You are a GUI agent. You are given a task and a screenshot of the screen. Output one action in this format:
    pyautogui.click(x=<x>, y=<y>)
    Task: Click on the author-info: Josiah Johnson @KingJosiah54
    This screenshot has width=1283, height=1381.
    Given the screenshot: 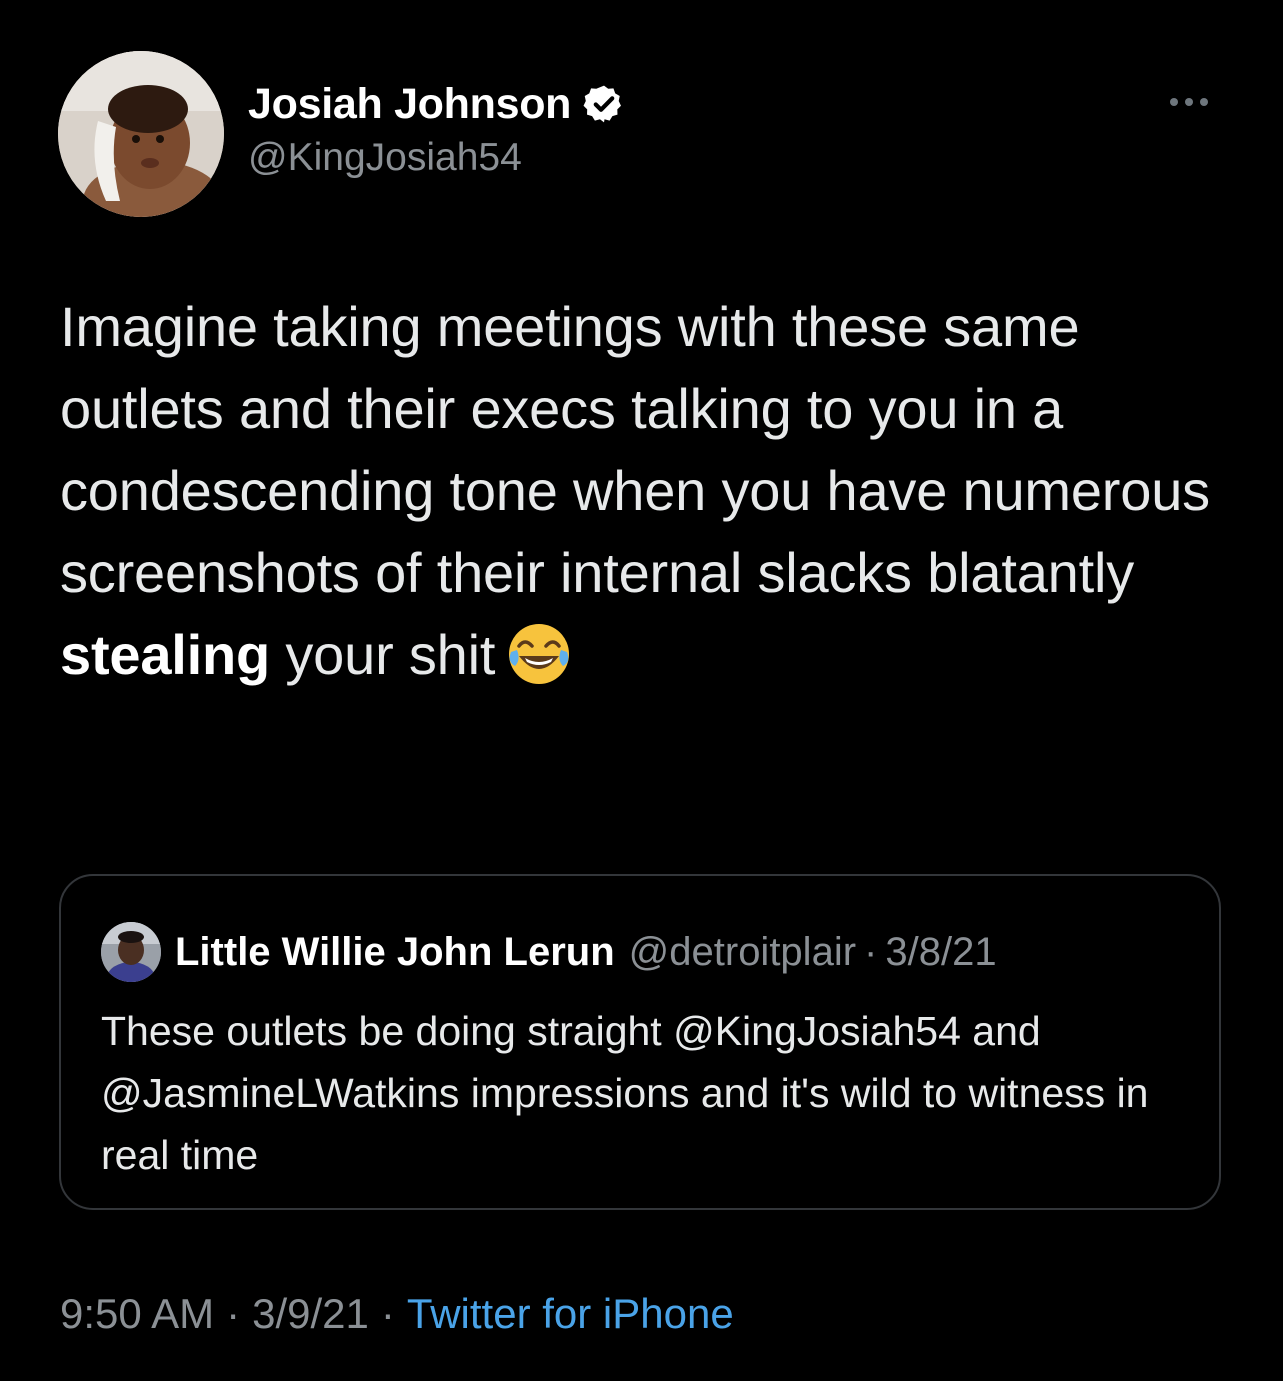 What is the action you would take?
    pyautogui.click(x=436, y=129)
    